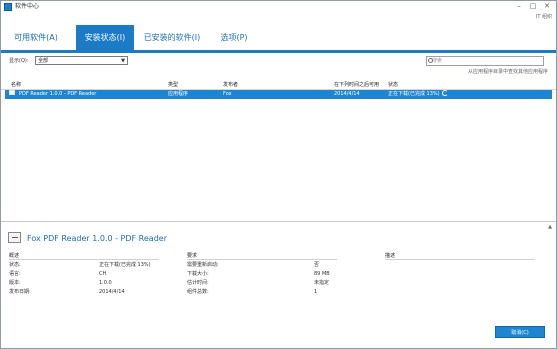 The width and height of the screenshot is (557, 349). What do you see at coordinates (278, 51) in the screenshot?
I see `tab-underline` at bounding box center [278, 51].